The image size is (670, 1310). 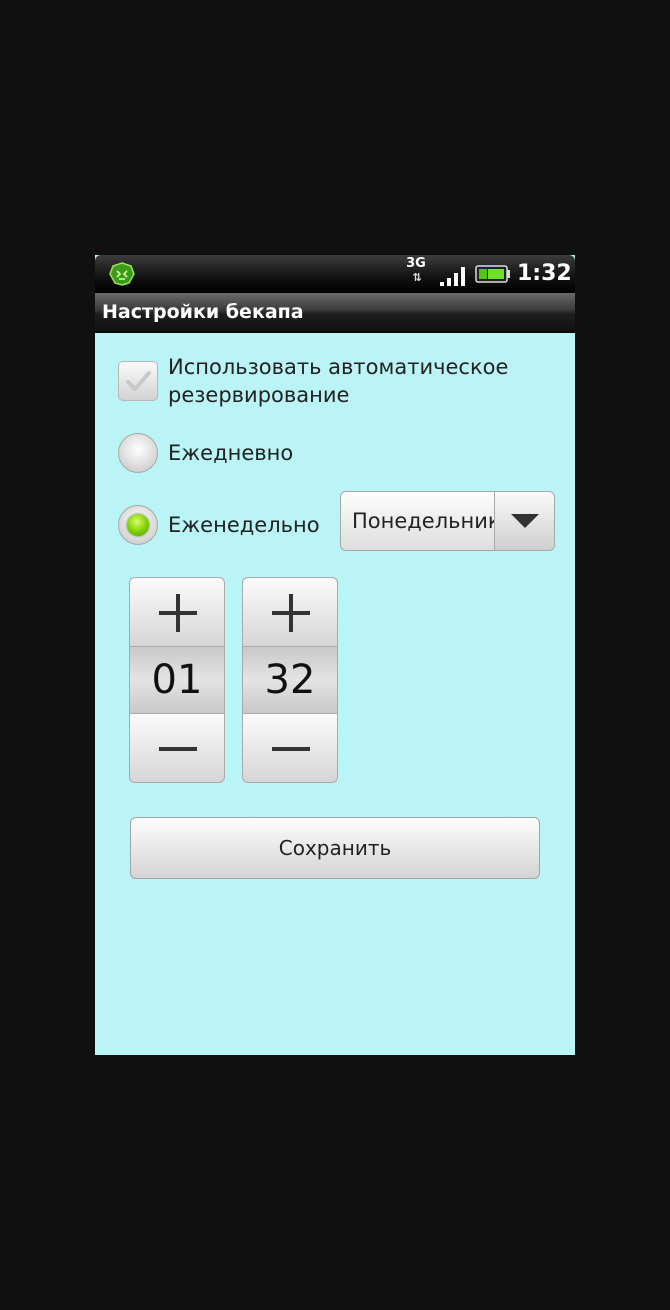 What do you see at coordinates (203, 312) in the screenshot?
I see `page-title: Настройки бекапа` at bounding box center [203, 312].